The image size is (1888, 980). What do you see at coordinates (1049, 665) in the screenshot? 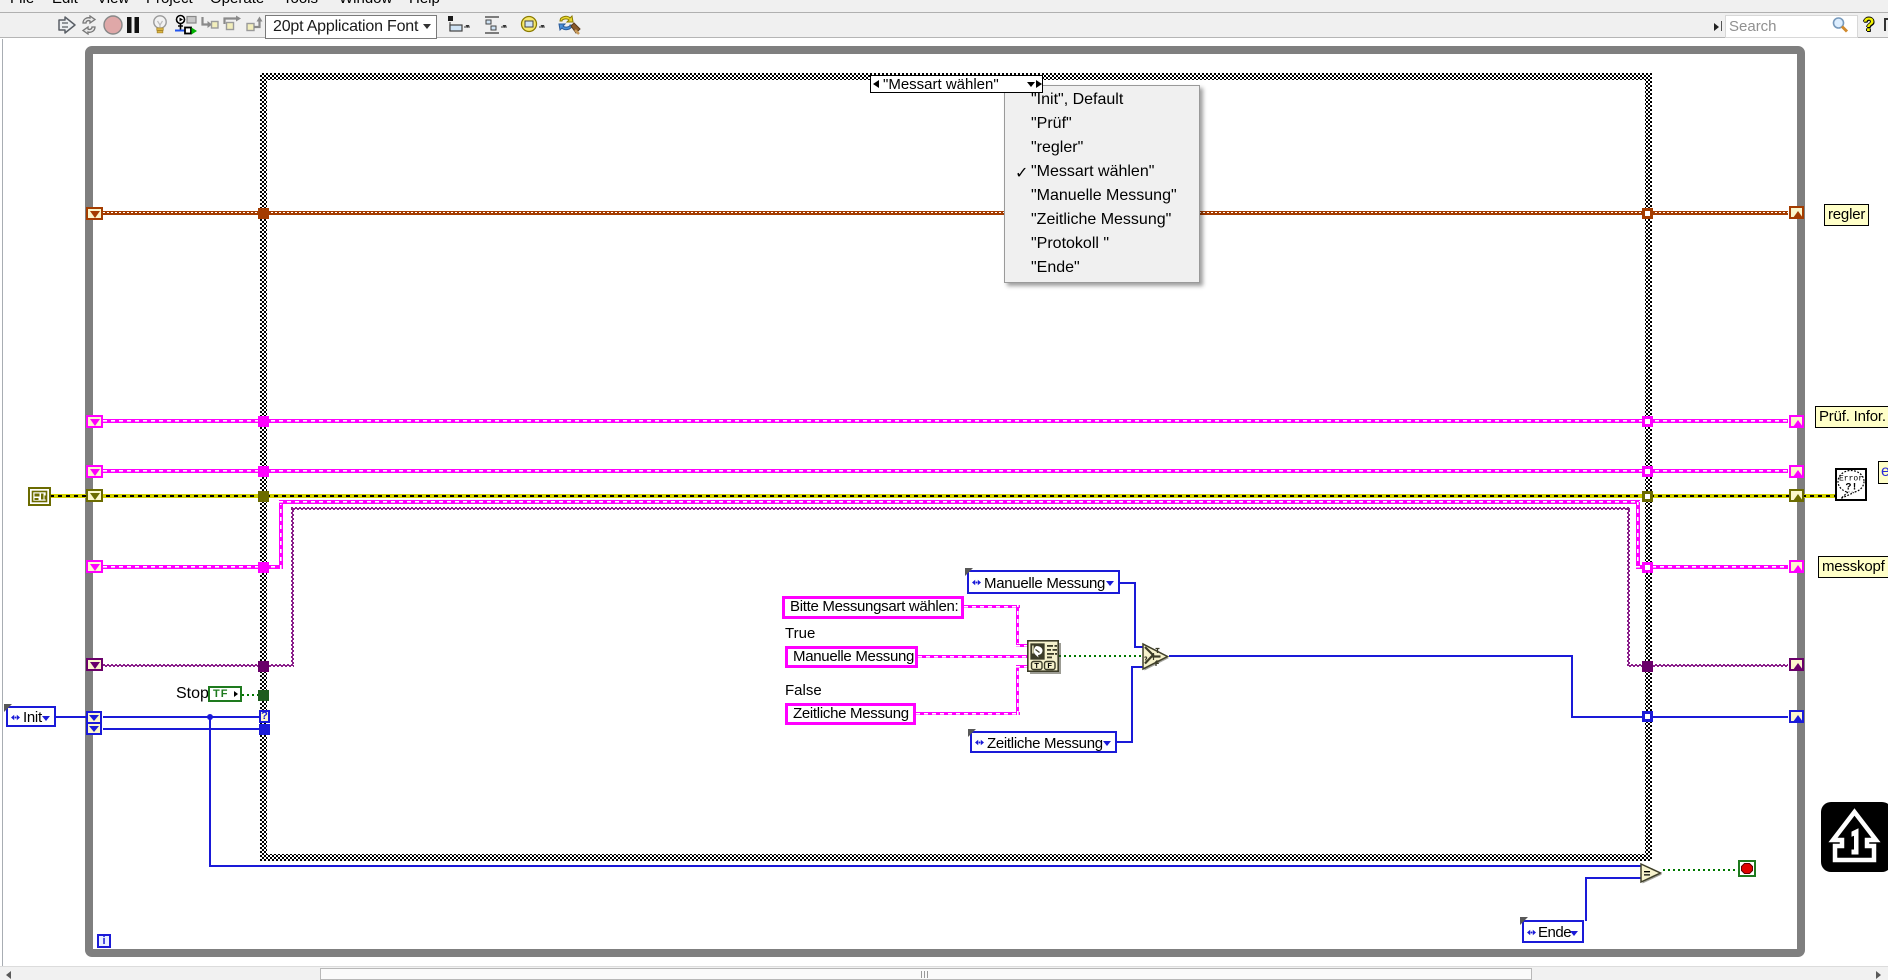
I see `svg-text: F` at bounding box center [1049, 665].